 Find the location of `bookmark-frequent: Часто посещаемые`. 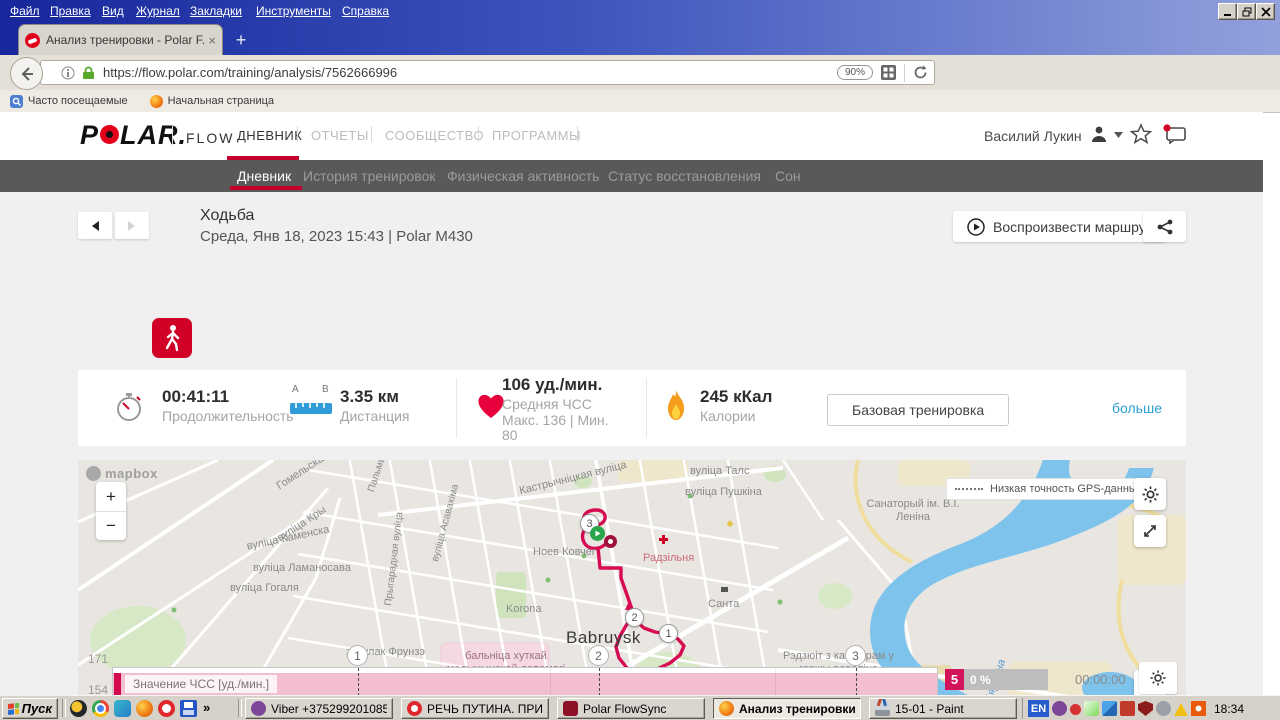

bookmark-frequent: Часто посещаемые is located at coordinates (69, 101).